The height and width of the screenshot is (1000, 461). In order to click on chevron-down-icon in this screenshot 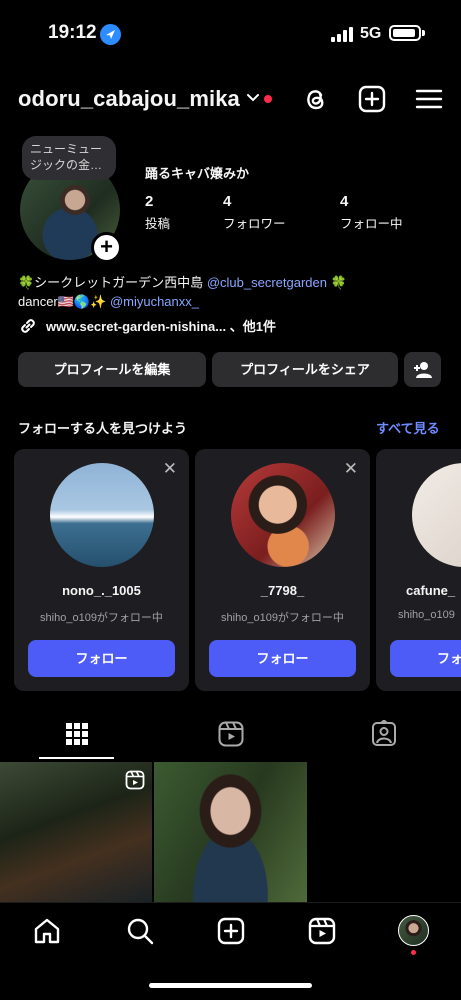, I will do `click(253, 98)`.